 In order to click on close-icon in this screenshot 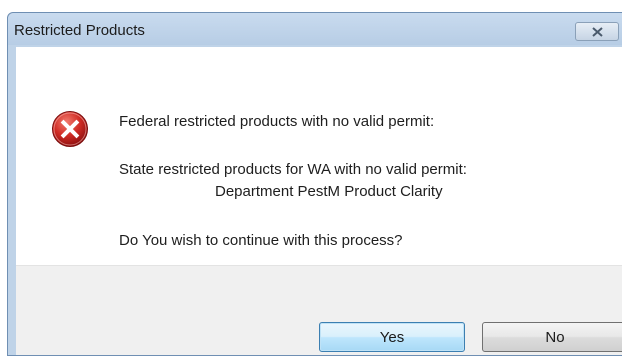, I will do `click(597, 32)`.